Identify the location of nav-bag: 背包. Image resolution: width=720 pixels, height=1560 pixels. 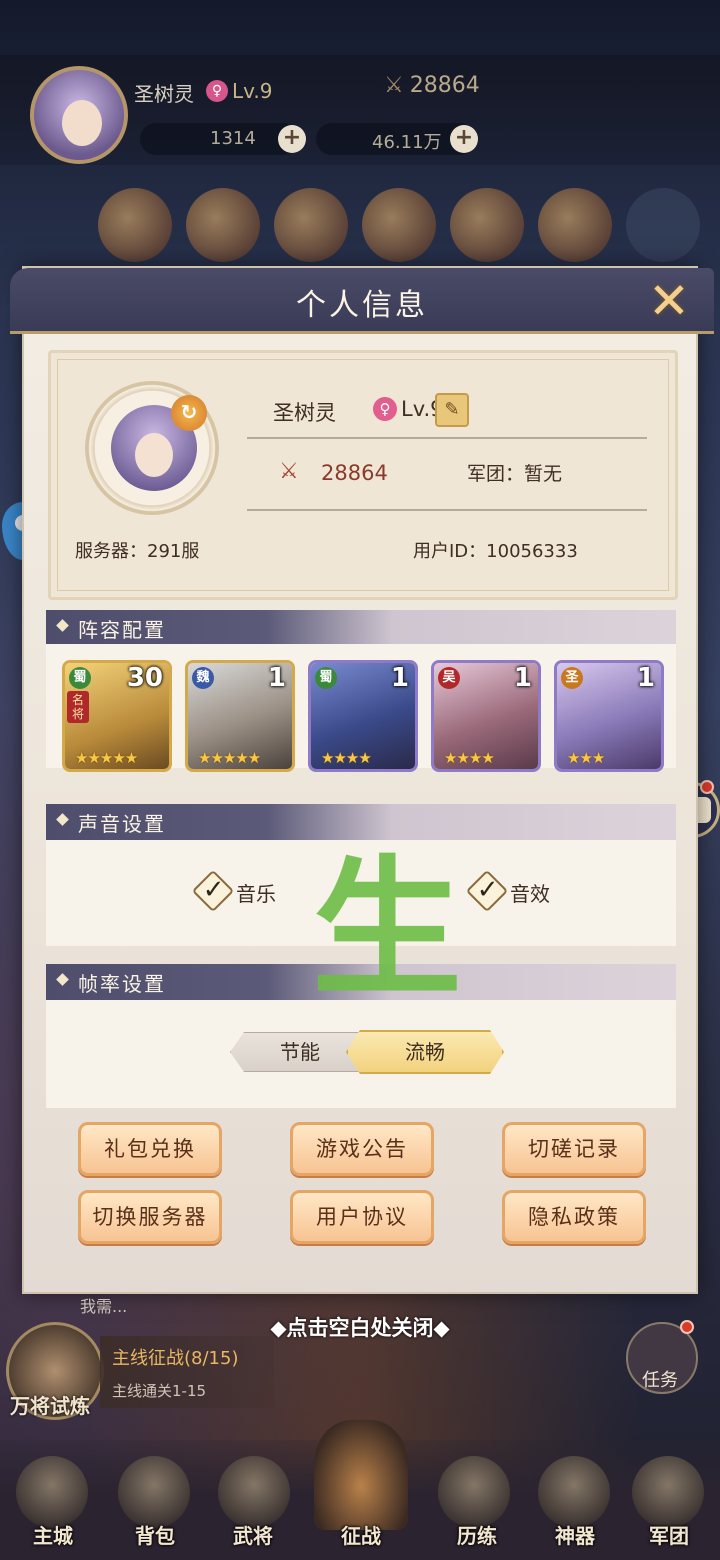
(155, 1534).